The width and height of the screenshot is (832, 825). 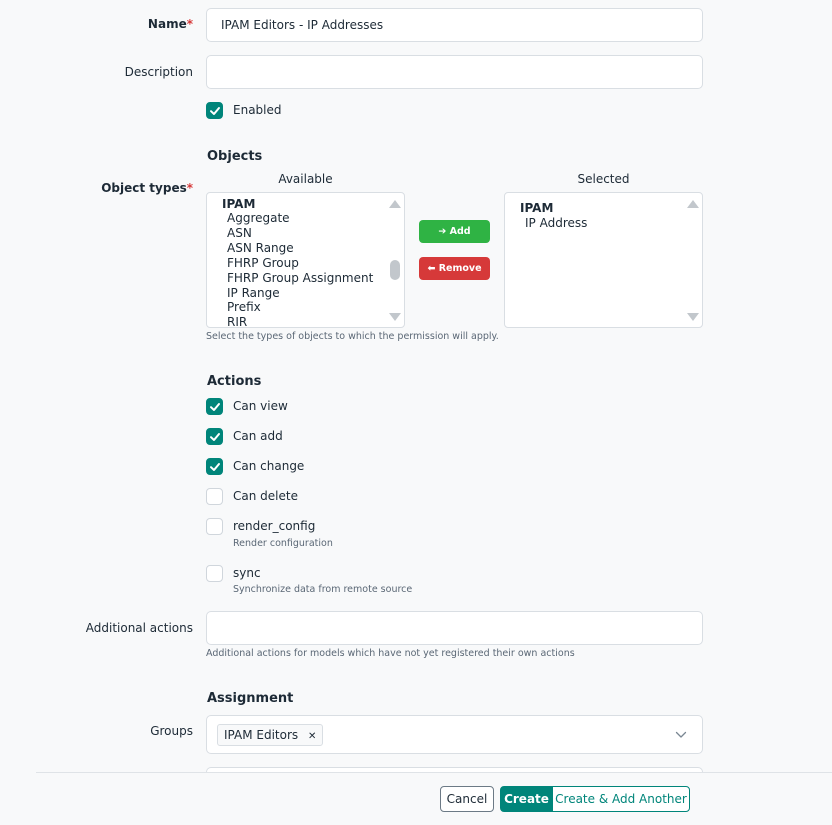 I want to click on can-view-label: Can view, so click(x=260, y=406).